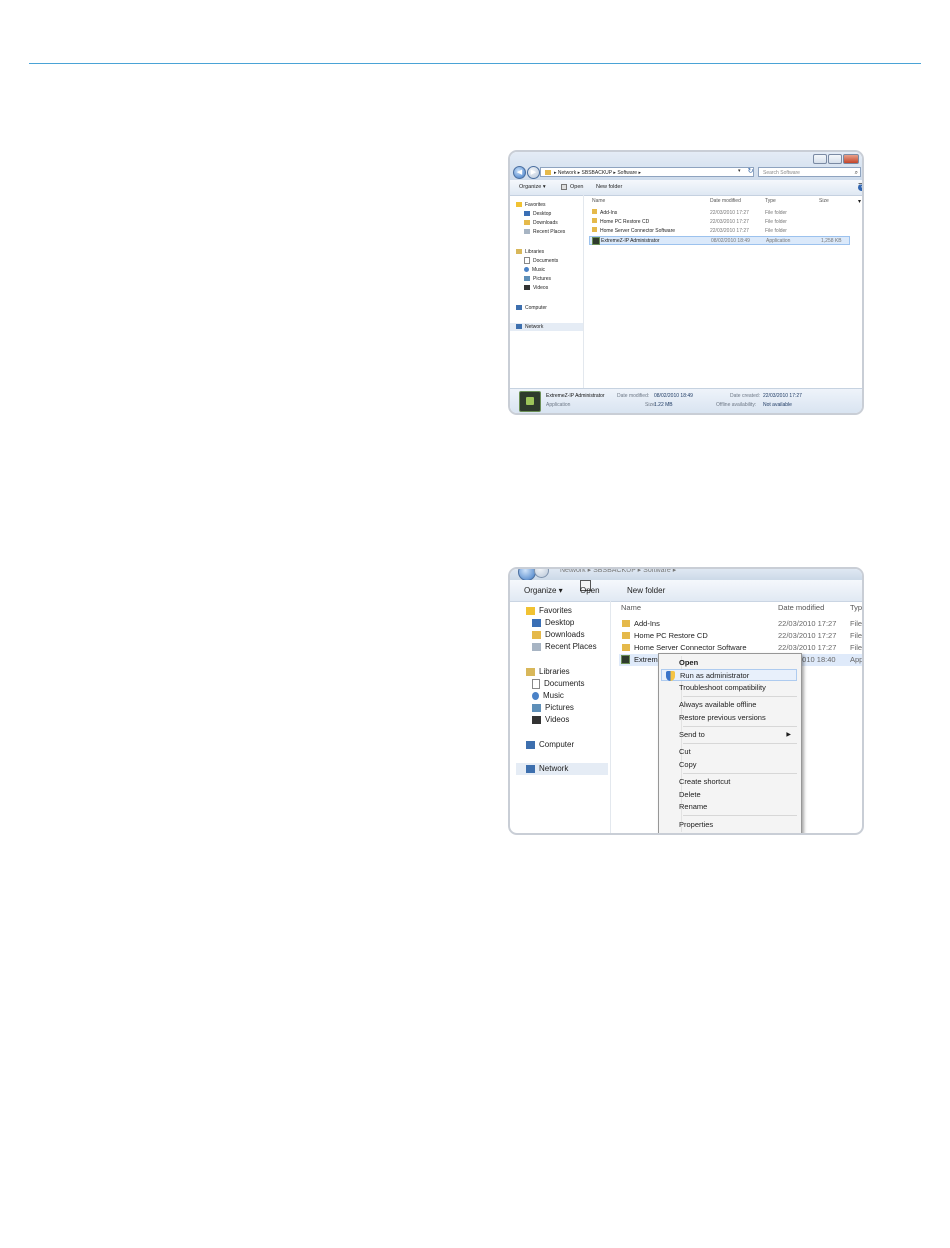 Image resolution: width=950 pixels, height=1248 pixels. What do you see at coordinates (719, 213) in the screenshot?
I see `file-row: Add-Ins 22/03/2010 17:27 File folder` at bounding box center [719, 213].